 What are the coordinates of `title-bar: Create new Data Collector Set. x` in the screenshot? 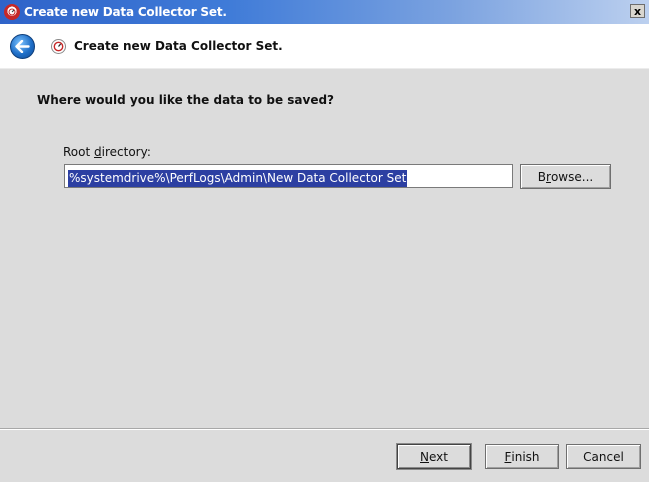 It's located at (324, 12).